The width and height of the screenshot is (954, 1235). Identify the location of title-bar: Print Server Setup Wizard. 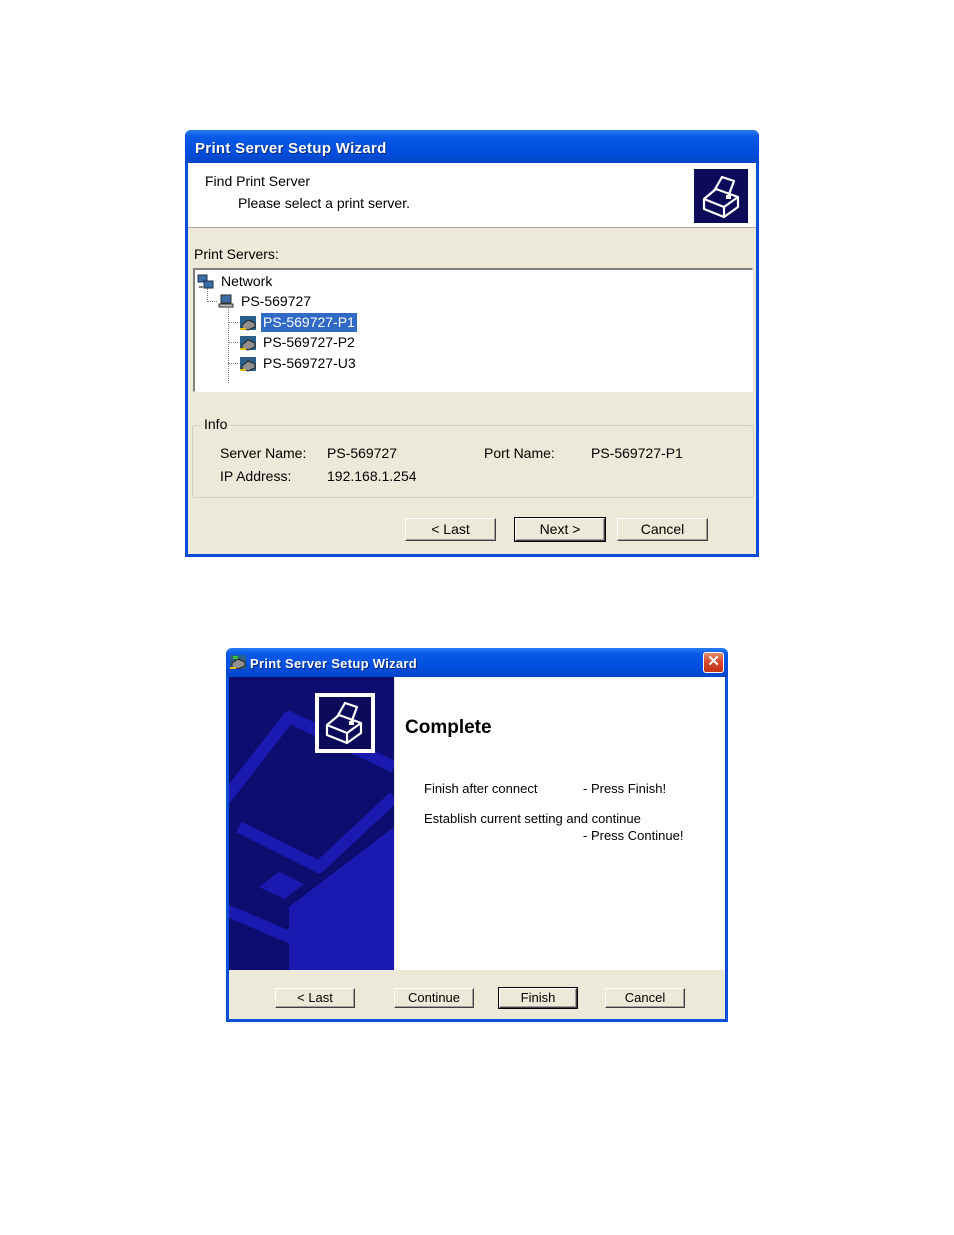
(472, 146).